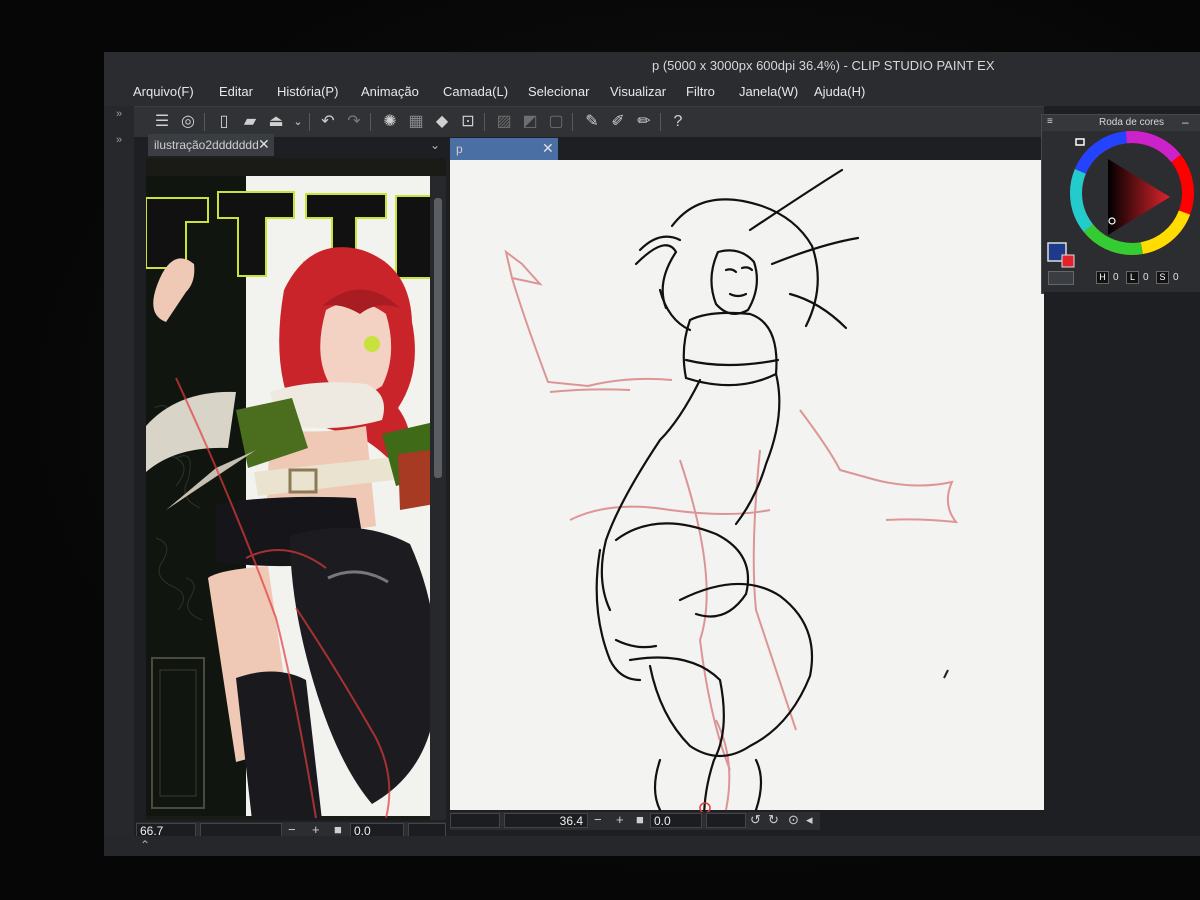 This screenshot has width=1200, height=900. Describe the element at coordinates (475, 91) in the screenshot. I see `menu-camada: Camada(L)` at that location.